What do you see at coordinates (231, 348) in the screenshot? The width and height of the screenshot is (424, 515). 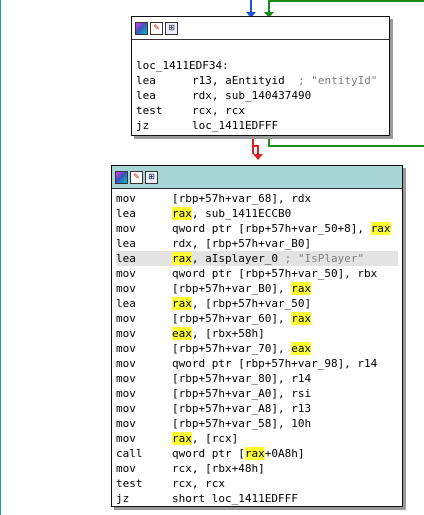 I see `operand-text: [rbp+57h+var_70],` at bounding box center [231, 348].